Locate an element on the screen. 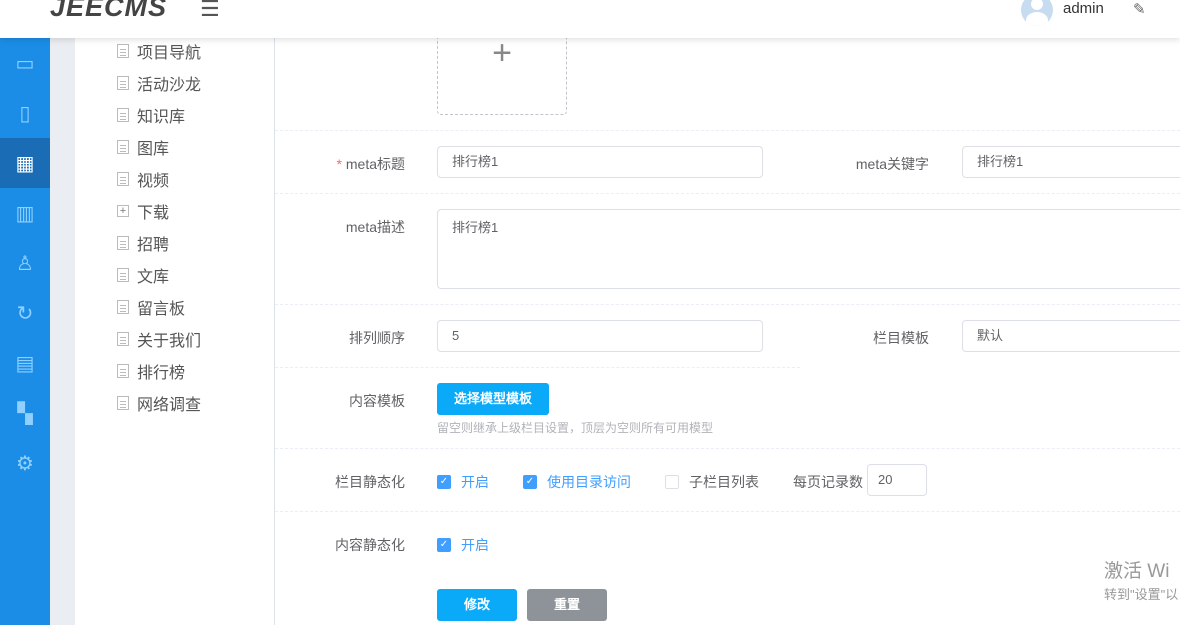 This screenshot has height=625, width=1180. menu-toggle-icon: ☰ is located at coordinates (210, 10).